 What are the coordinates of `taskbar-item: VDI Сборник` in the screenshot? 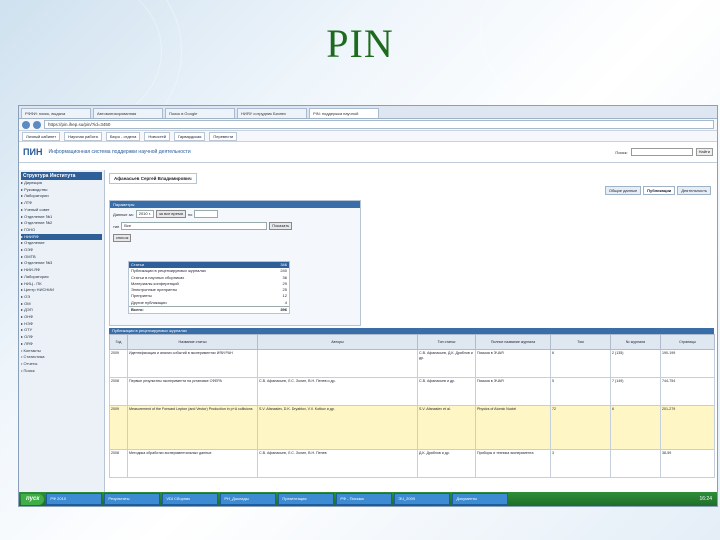 It's located at (190, 499).